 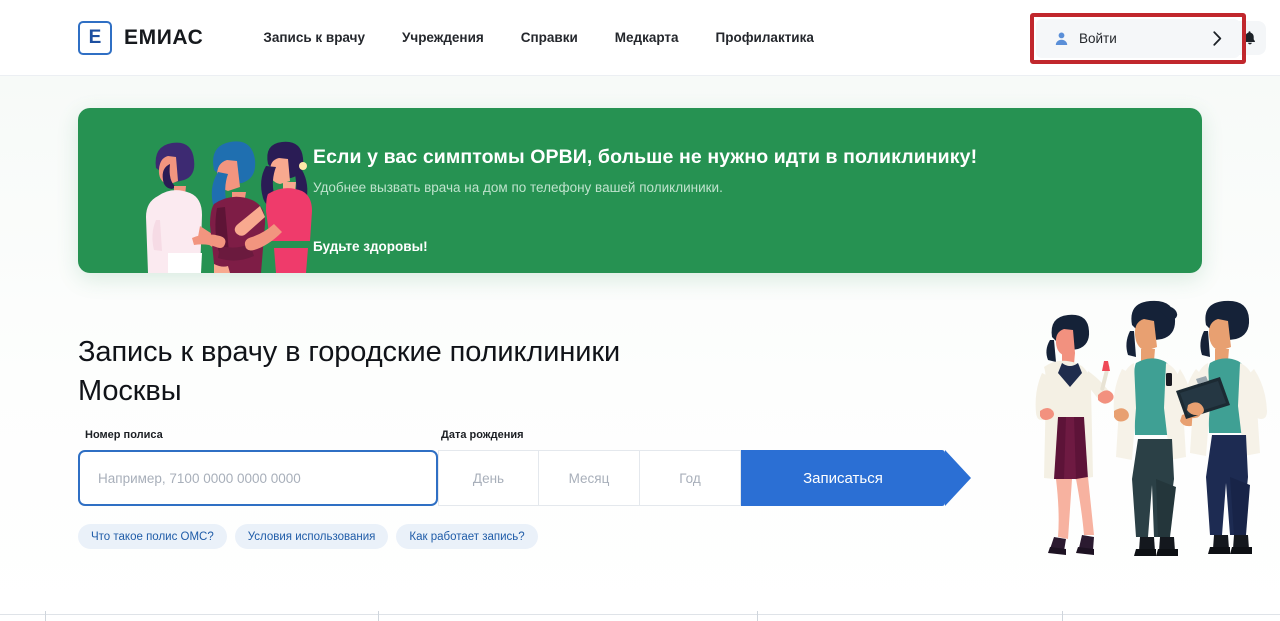 I want to click on nav-item-spravki: Справки, so click(x=549, y=37).